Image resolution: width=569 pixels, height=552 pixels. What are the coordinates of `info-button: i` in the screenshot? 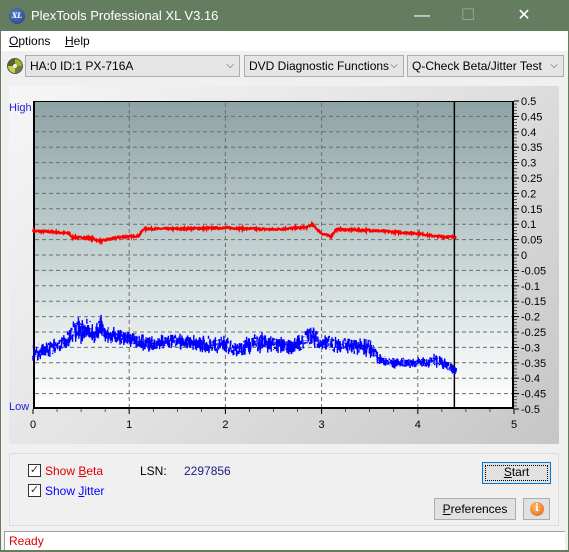 It's located at (536, 509).